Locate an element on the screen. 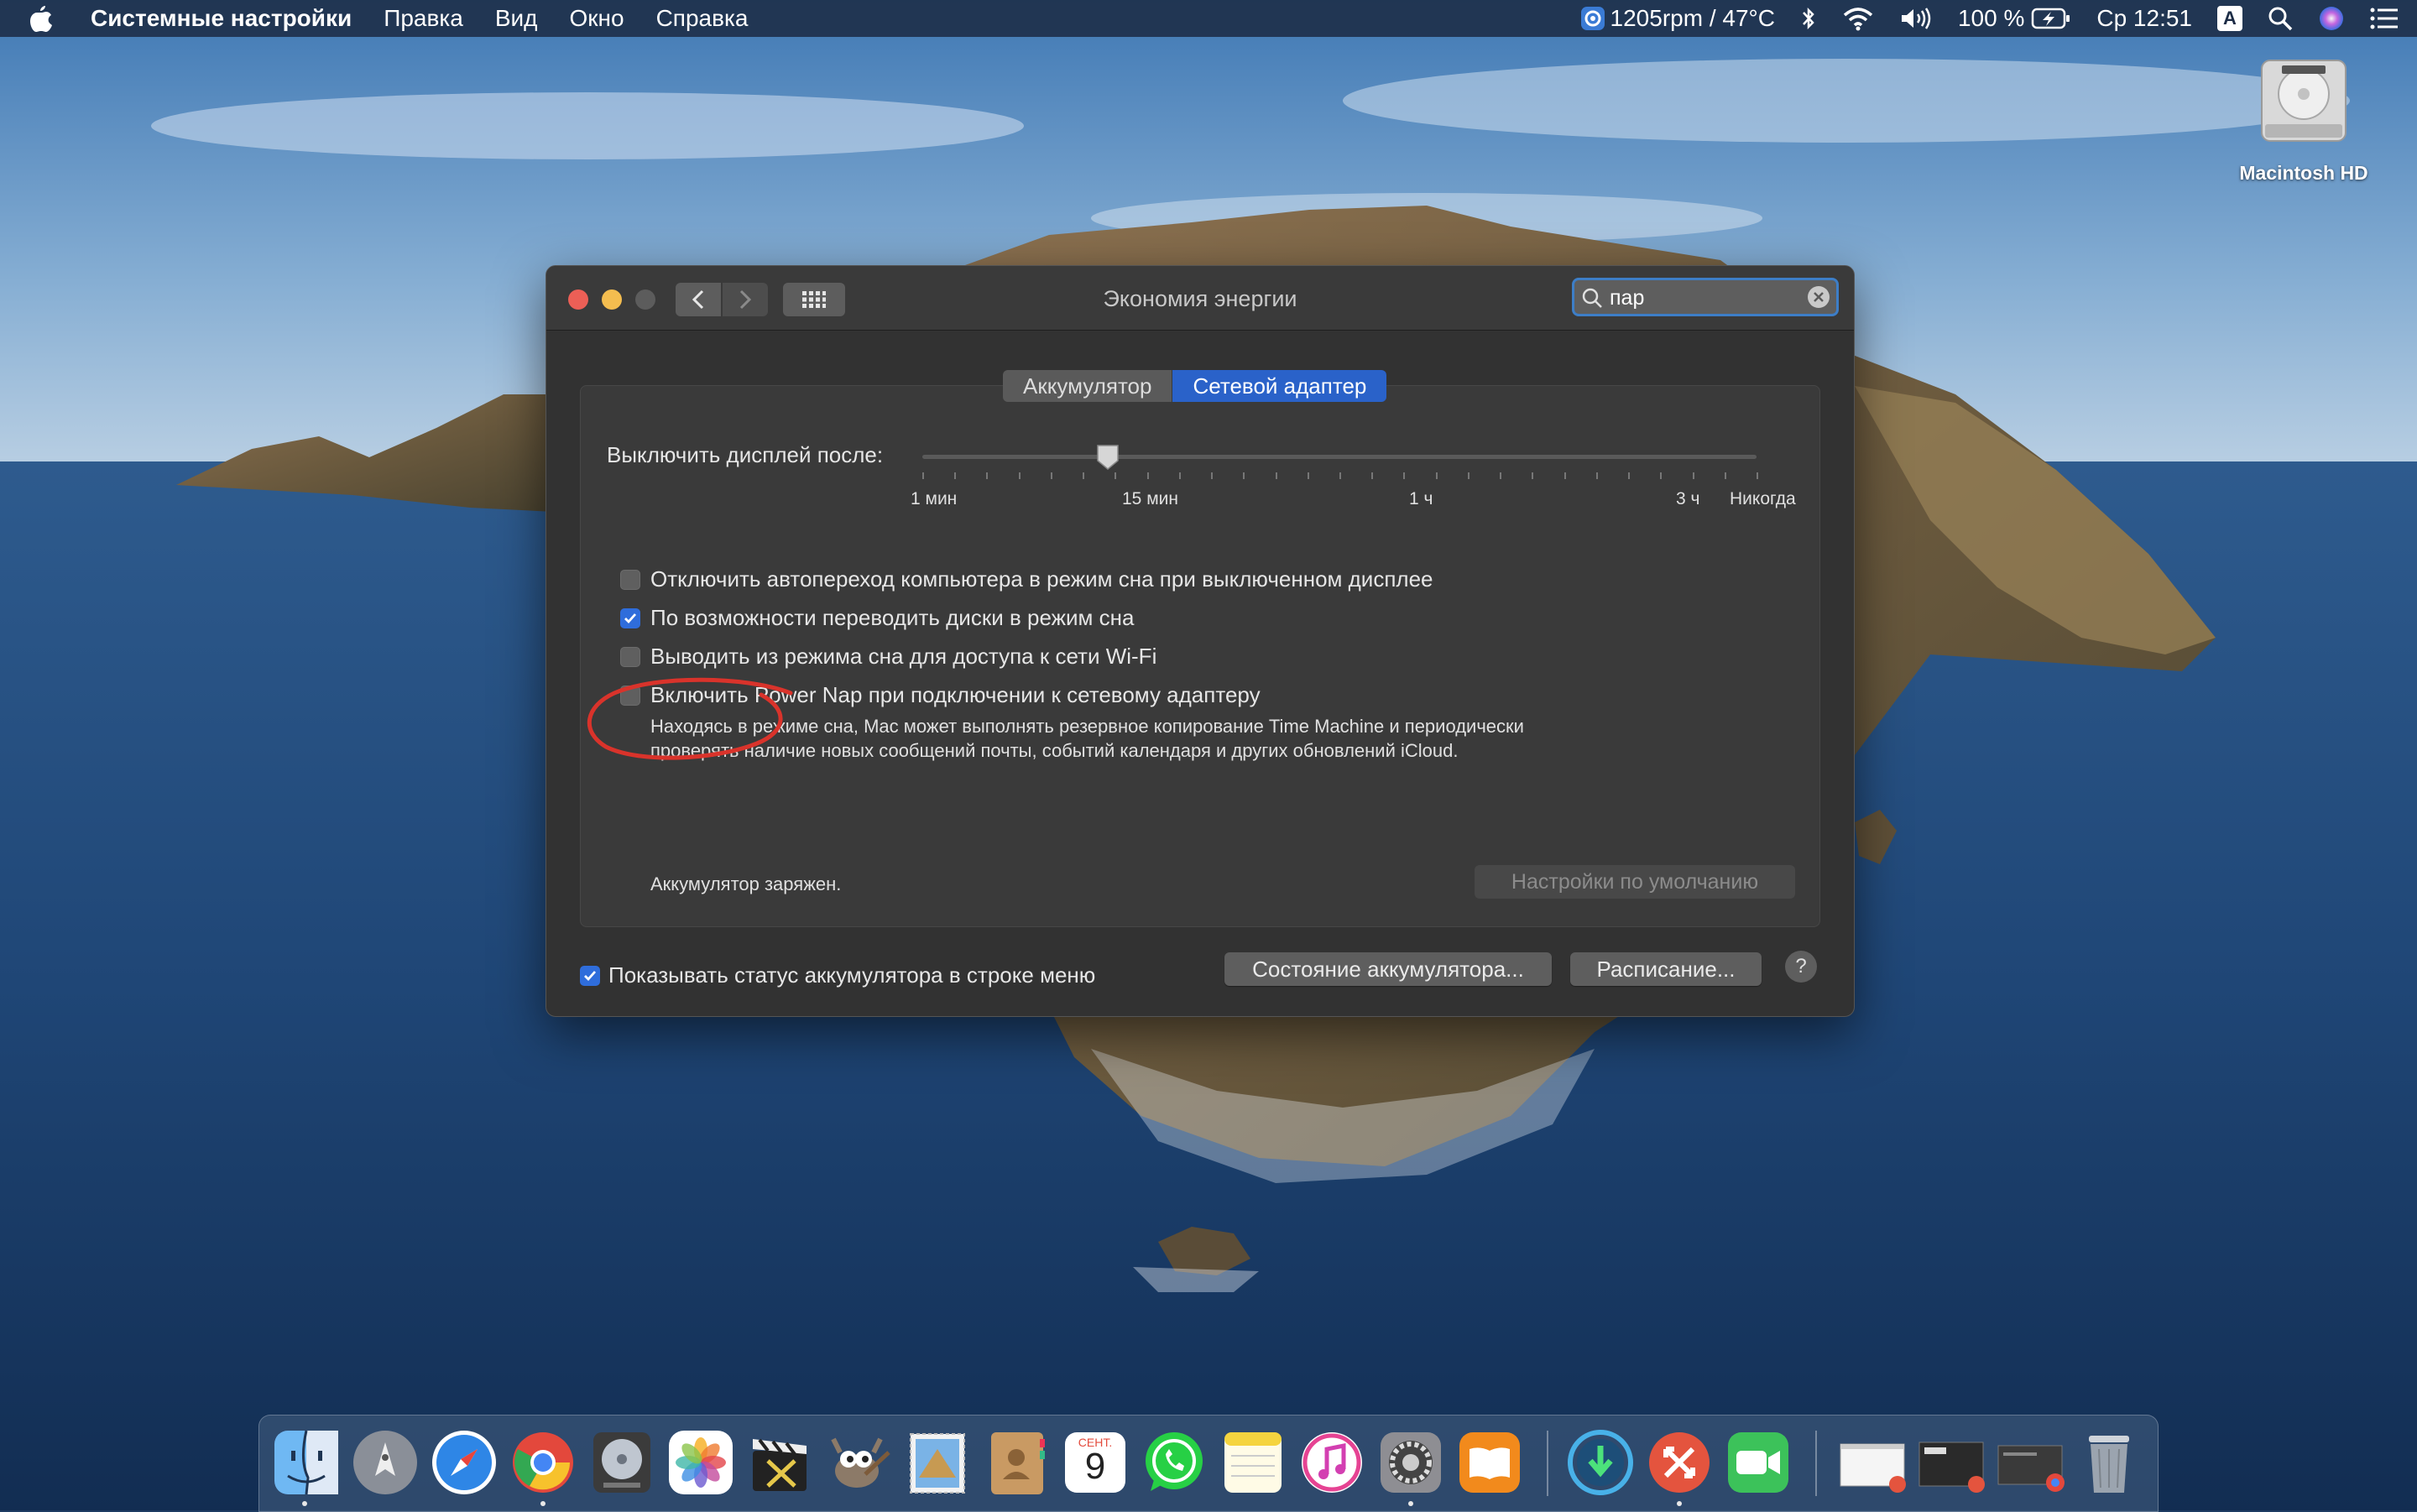 The width and height of the screenshot is (2417, 1512). display-off-label: Выключить дисплей после: is located at coordinates (745, 454).